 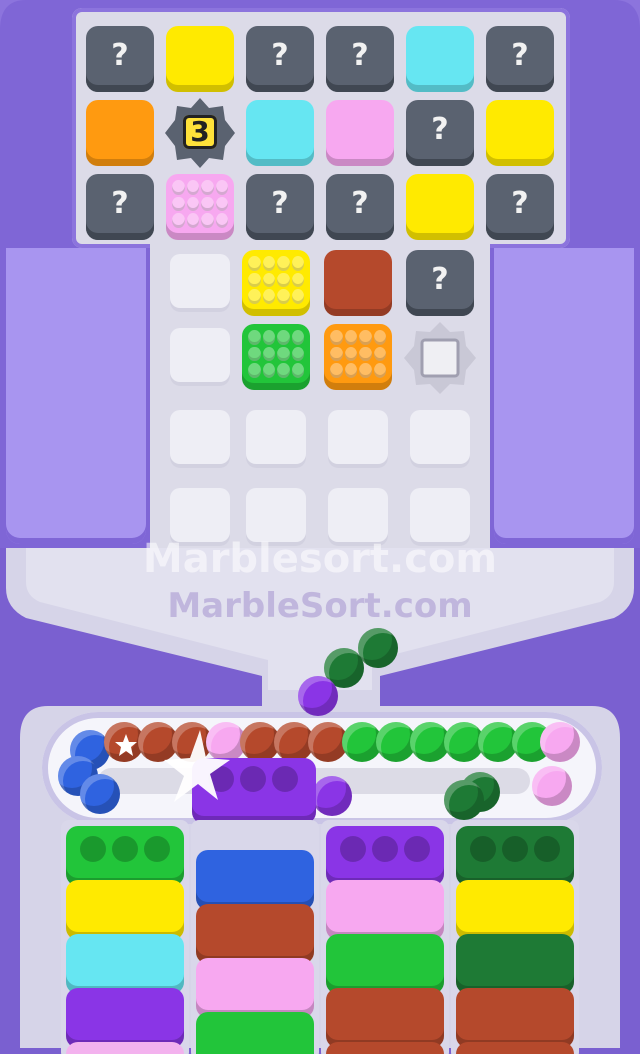 I want to click on watermark-secondary: MarbleSort.com, so click(x=320, y=606).